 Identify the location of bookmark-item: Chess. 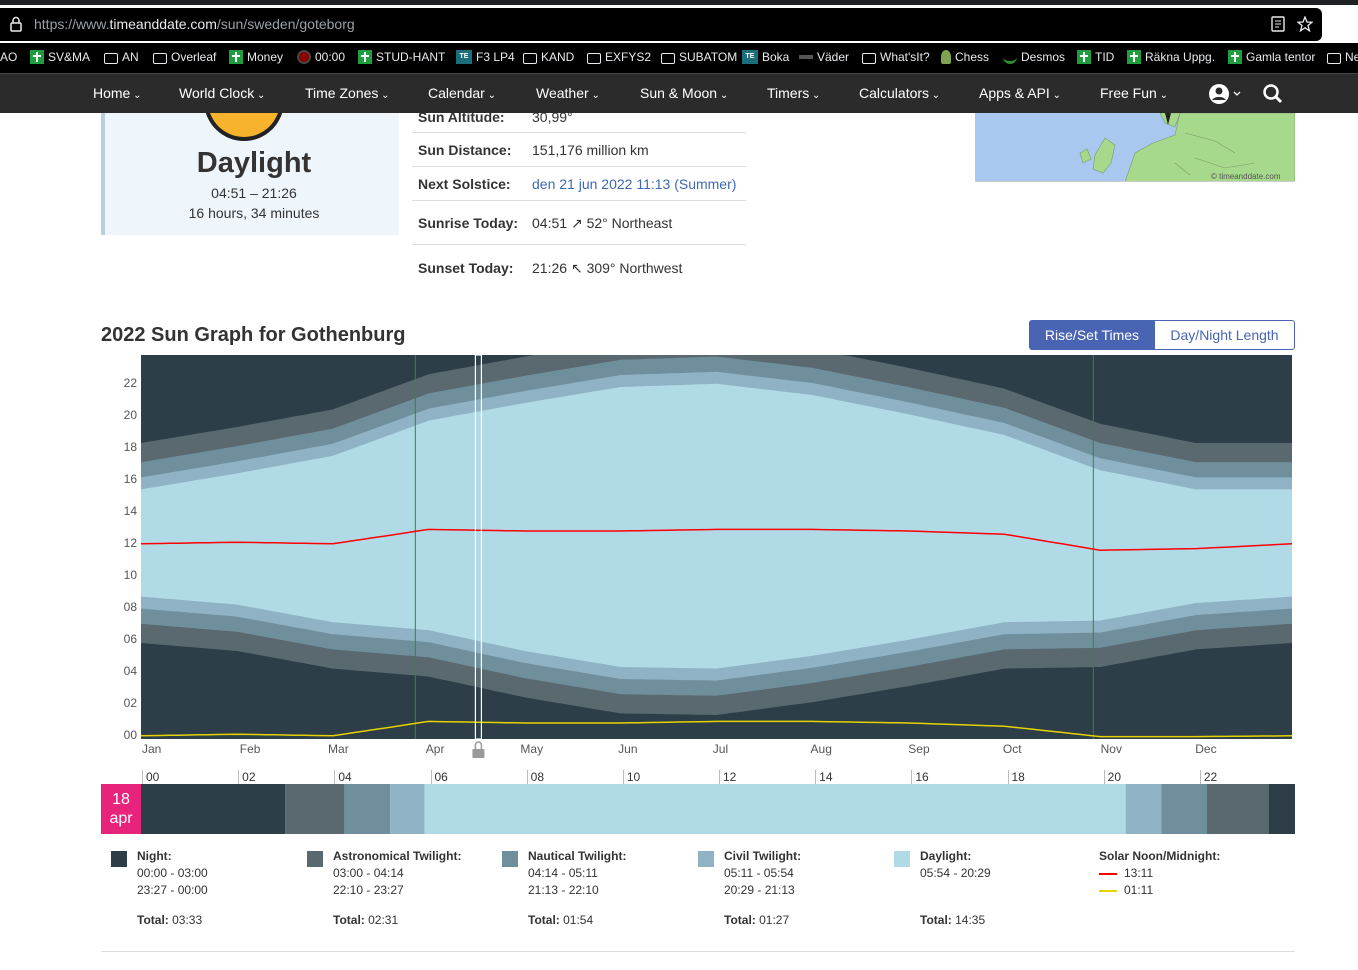
(965, 57).